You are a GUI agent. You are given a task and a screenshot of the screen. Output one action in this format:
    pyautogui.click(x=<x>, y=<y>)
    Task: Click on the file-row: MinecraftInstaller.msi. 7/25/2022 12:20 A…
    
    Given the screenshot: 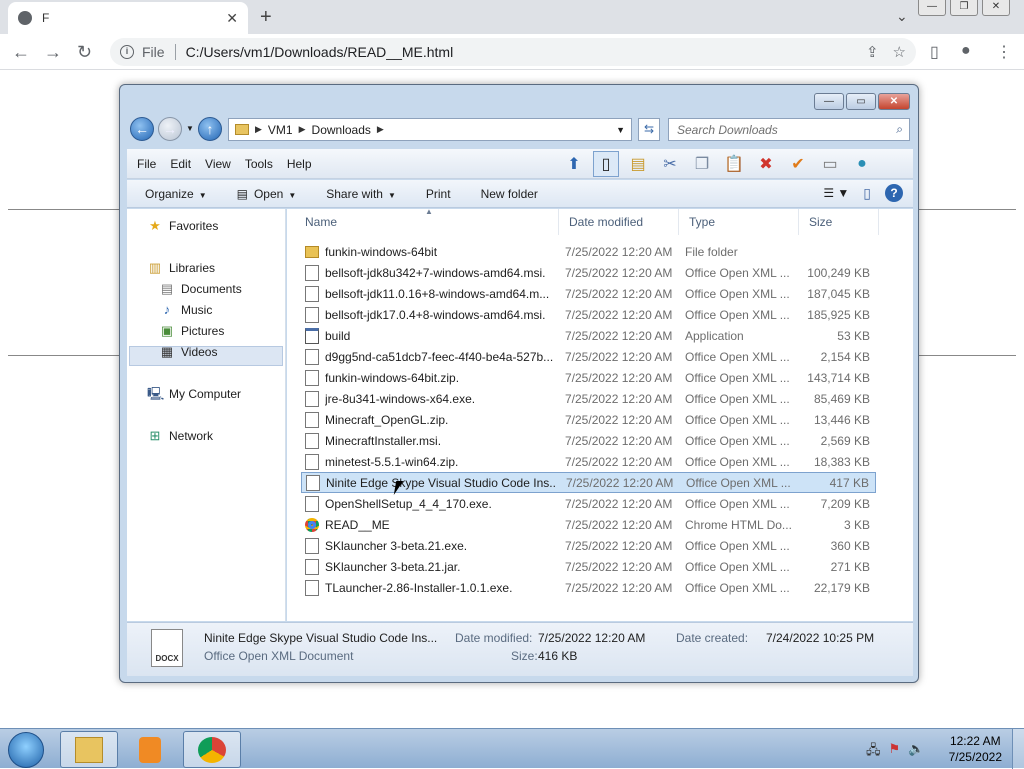 What is the action you would take?
    pyautogui.click(x=588, y=440)
    